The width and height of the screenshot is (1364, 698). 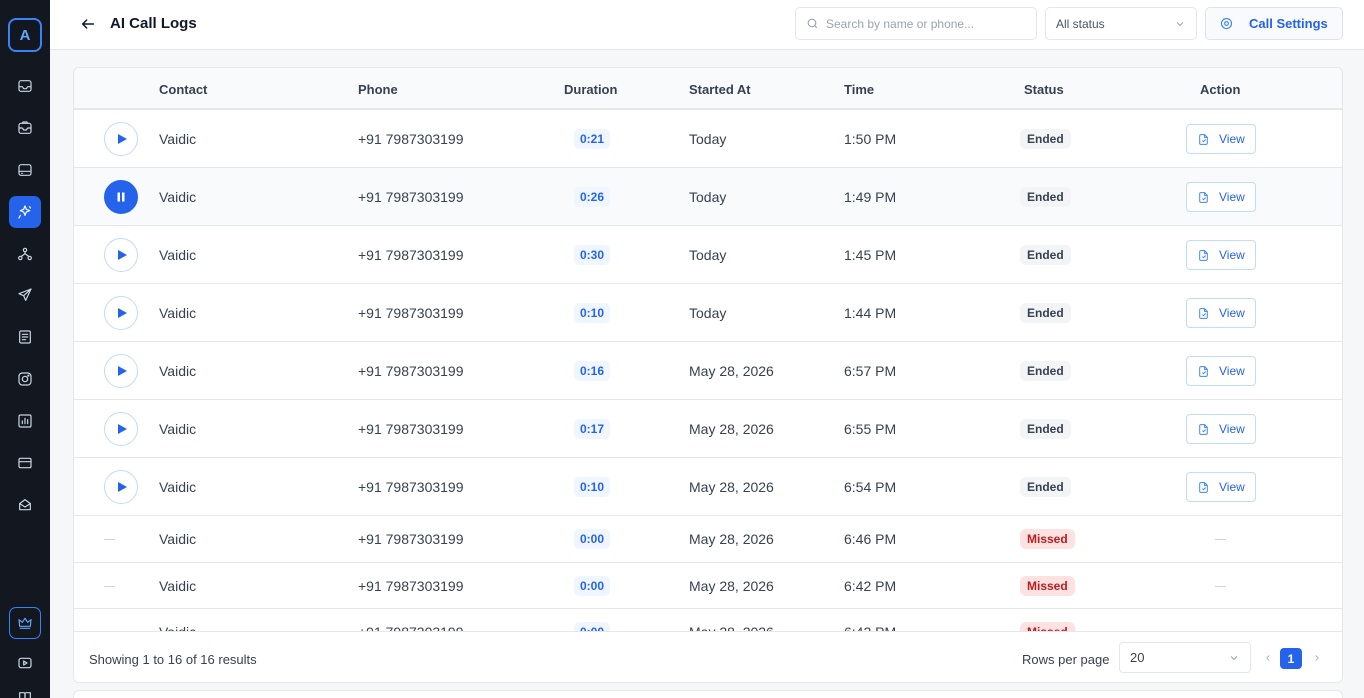 What do you see at coordinates (870, 539) in the screenshot?
I see `call-time: 6:46 PM` at bounding box center [870, 539].